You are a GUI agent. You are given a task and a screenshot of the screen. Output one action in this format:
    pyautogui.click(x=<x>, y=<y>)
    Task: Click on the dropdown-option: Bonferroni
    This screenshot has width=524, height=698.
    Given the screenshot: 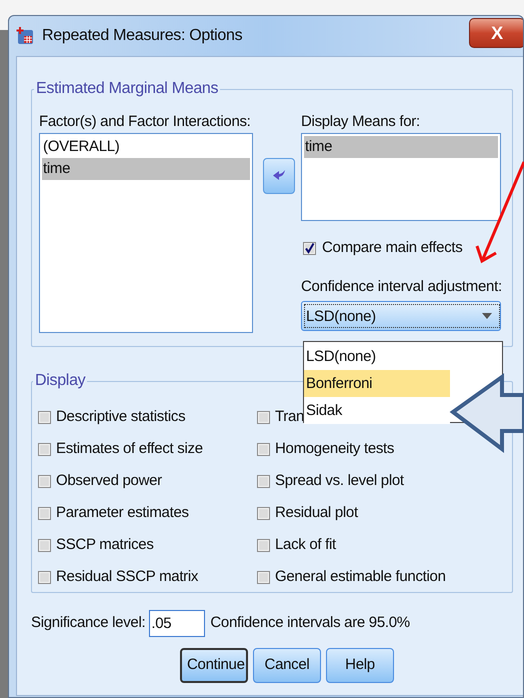 What is the action you would take?
    pyautogui.click(x=377, y=383)
    